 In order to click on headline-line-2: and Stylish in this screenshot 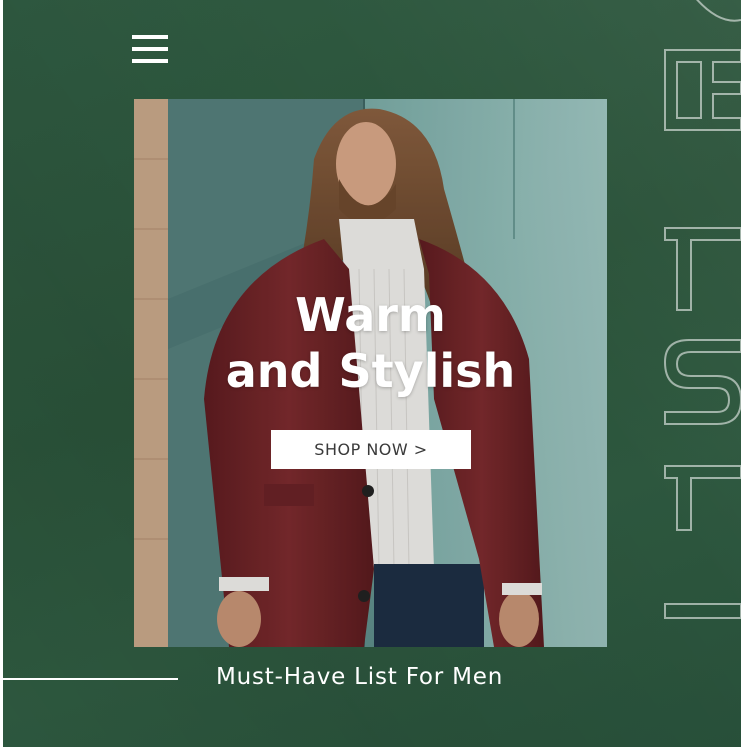, I will do `click(370, 371)`.